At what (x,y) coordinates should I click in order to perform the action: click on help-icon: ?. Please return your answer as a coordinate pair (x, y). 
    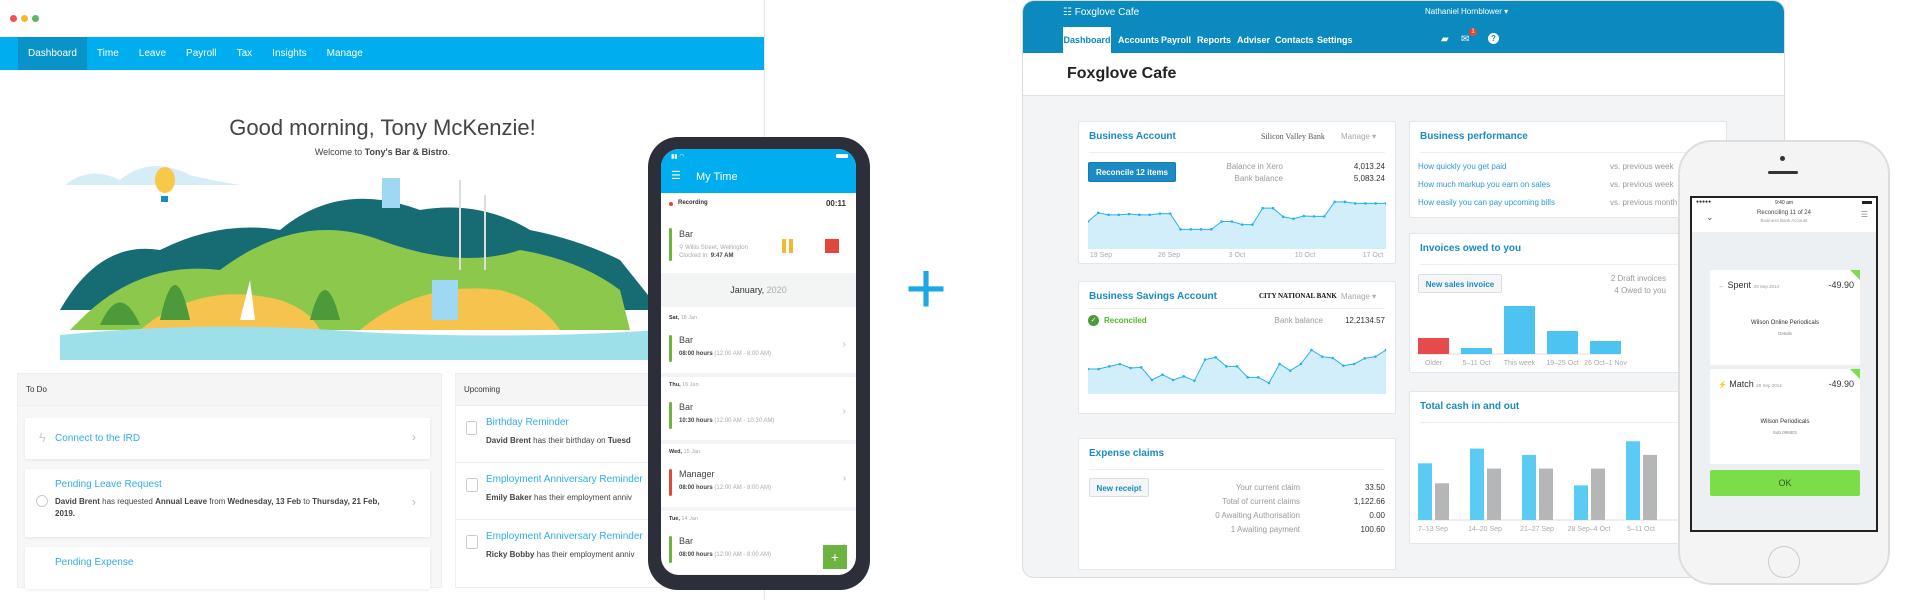
    Looking at the image, I should click on (1493, 38).